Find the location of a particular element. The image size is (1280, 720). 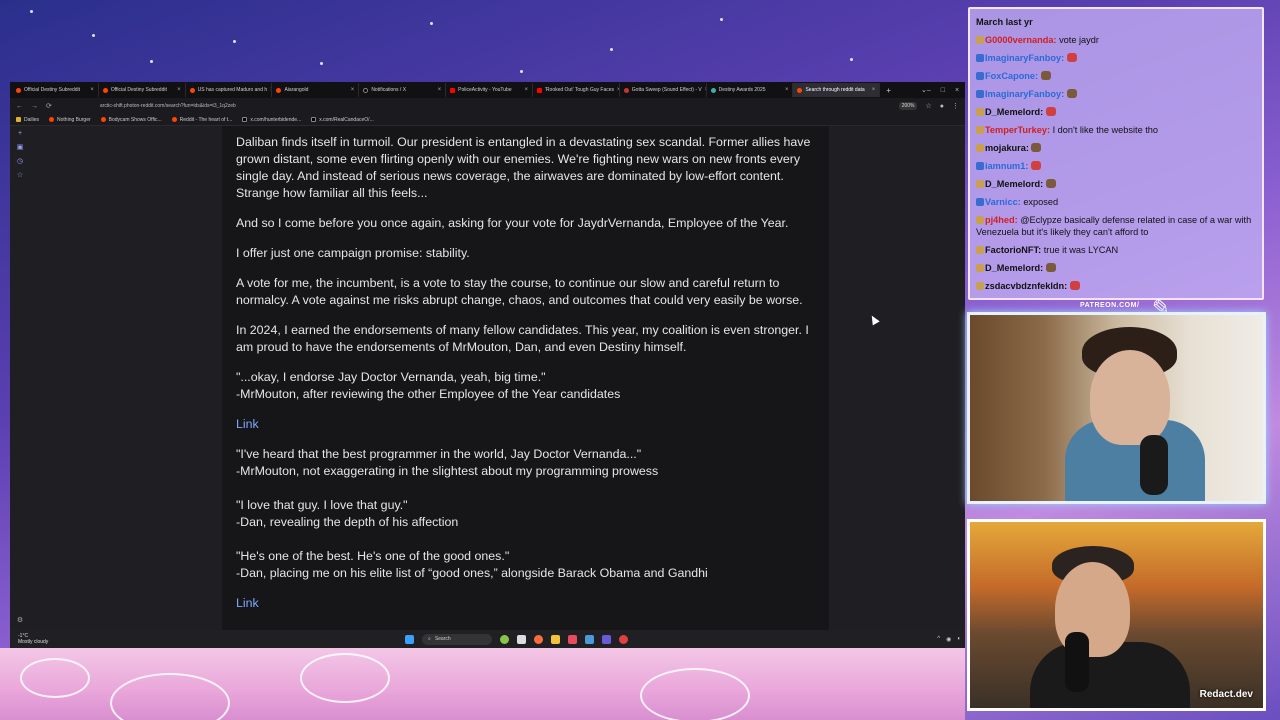

app-icon is located at coordinates (572, 639).